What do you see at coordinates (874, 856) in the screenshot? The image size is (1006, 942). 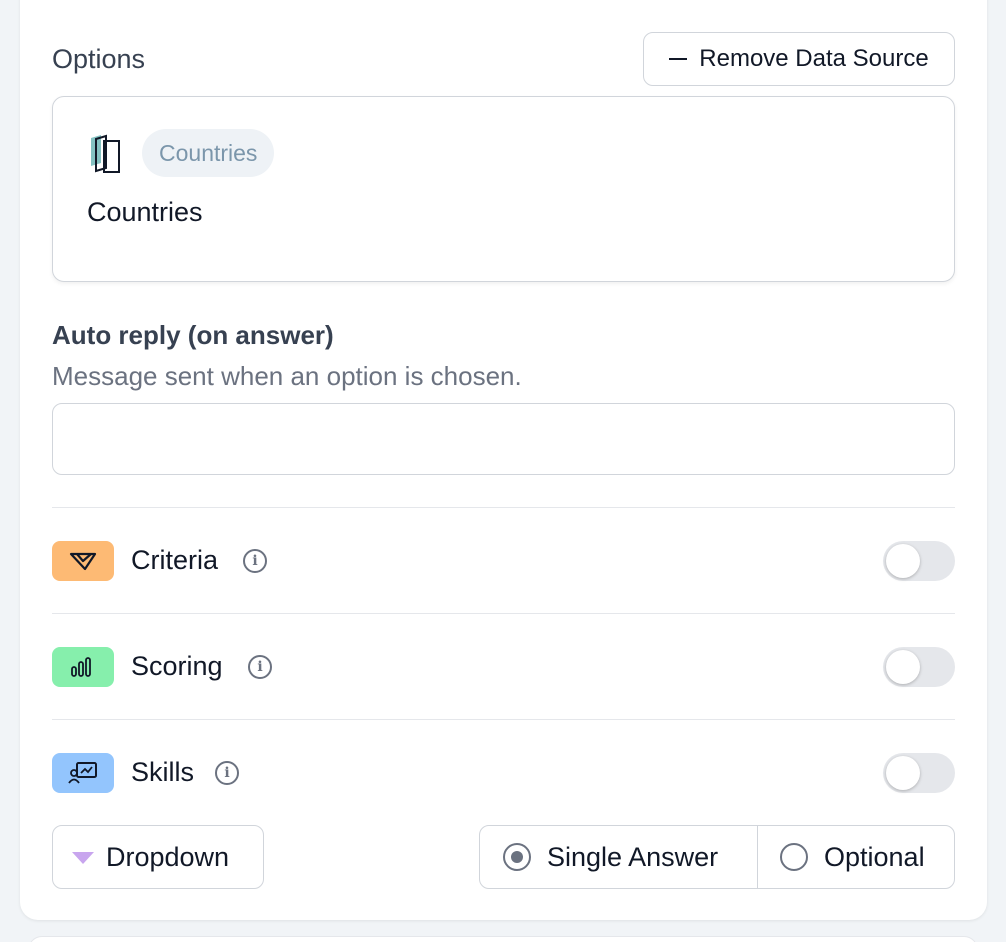 I see `optional-label: Optional` at bounding box center [874, 856].